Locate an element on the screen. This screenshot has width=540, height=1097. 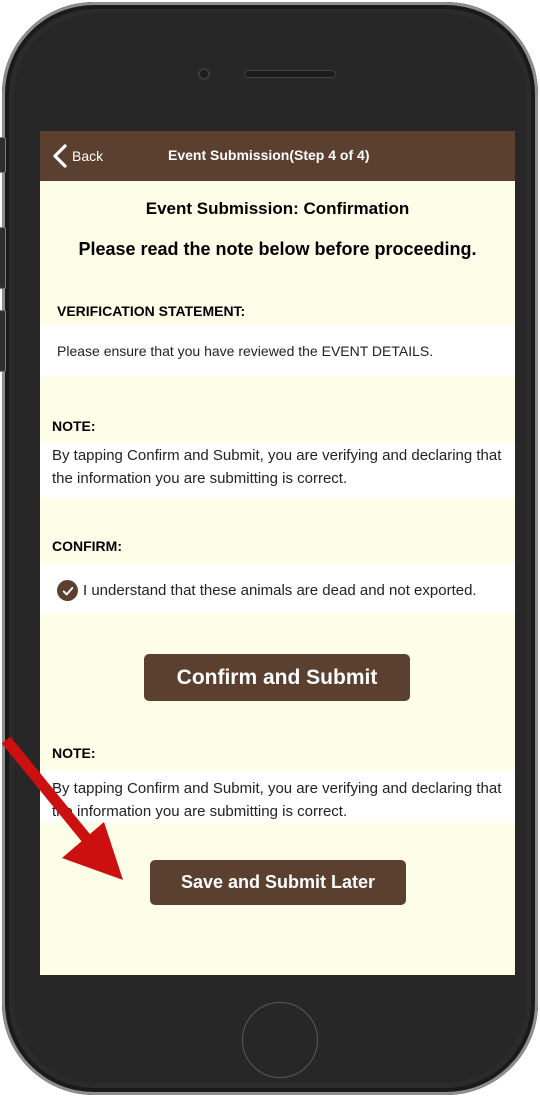
note-label-2: NOTE: is located at coordinates (74, 753).